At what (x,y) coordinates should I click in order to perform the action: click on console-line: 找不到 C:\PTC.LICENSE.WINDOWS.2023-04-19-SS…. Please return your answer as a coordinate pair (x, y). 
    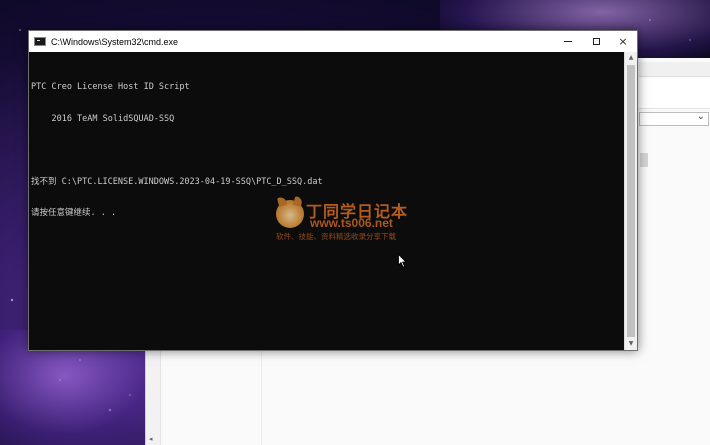
    Looking at the image, I should click on (177, 181).